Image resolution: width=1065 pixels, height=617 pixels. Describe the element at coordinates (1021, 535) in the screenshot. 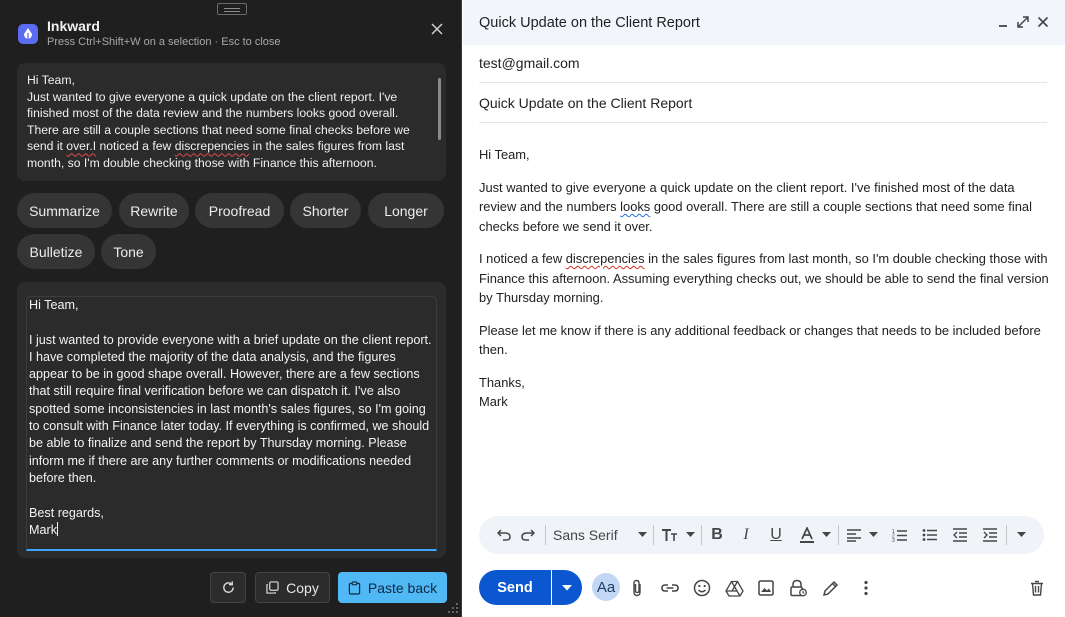

I see `more-formatting-icon` at that location.